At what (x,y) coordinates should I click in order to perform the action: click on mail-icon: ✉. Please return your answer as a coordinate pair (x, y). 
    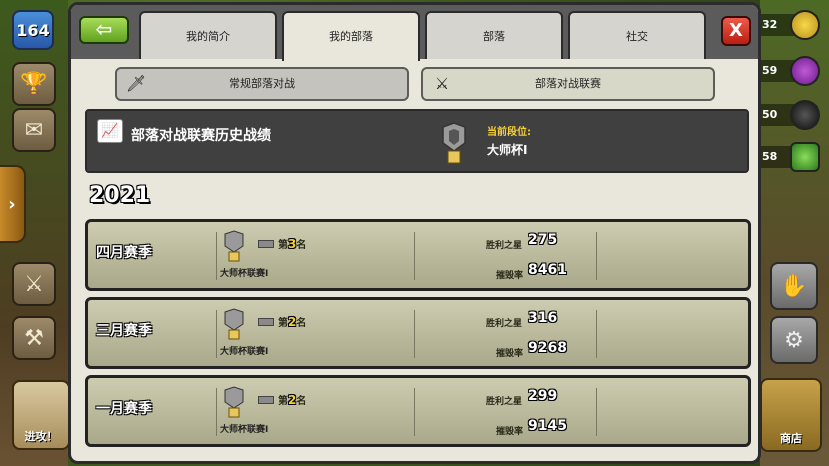
    Looking at the image, I should click on (34, 130).